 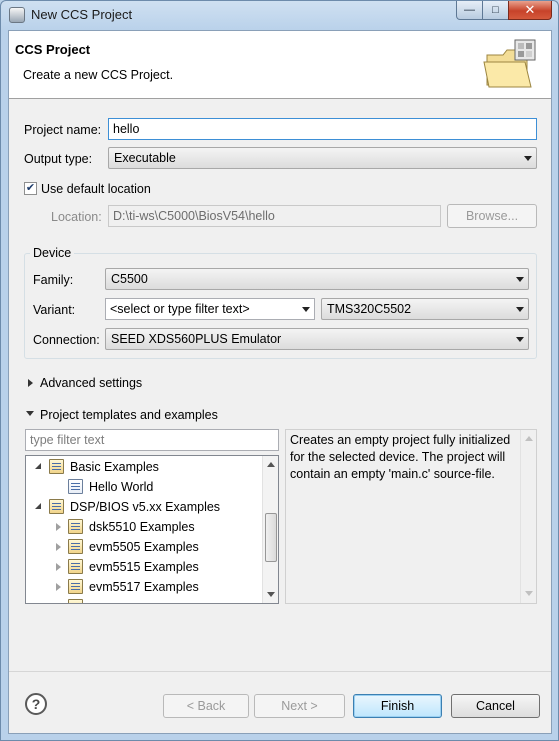 I want to click on location-input: D:\ti-ws\C5000\BiosV54\hello, so click(x=274, y=216).